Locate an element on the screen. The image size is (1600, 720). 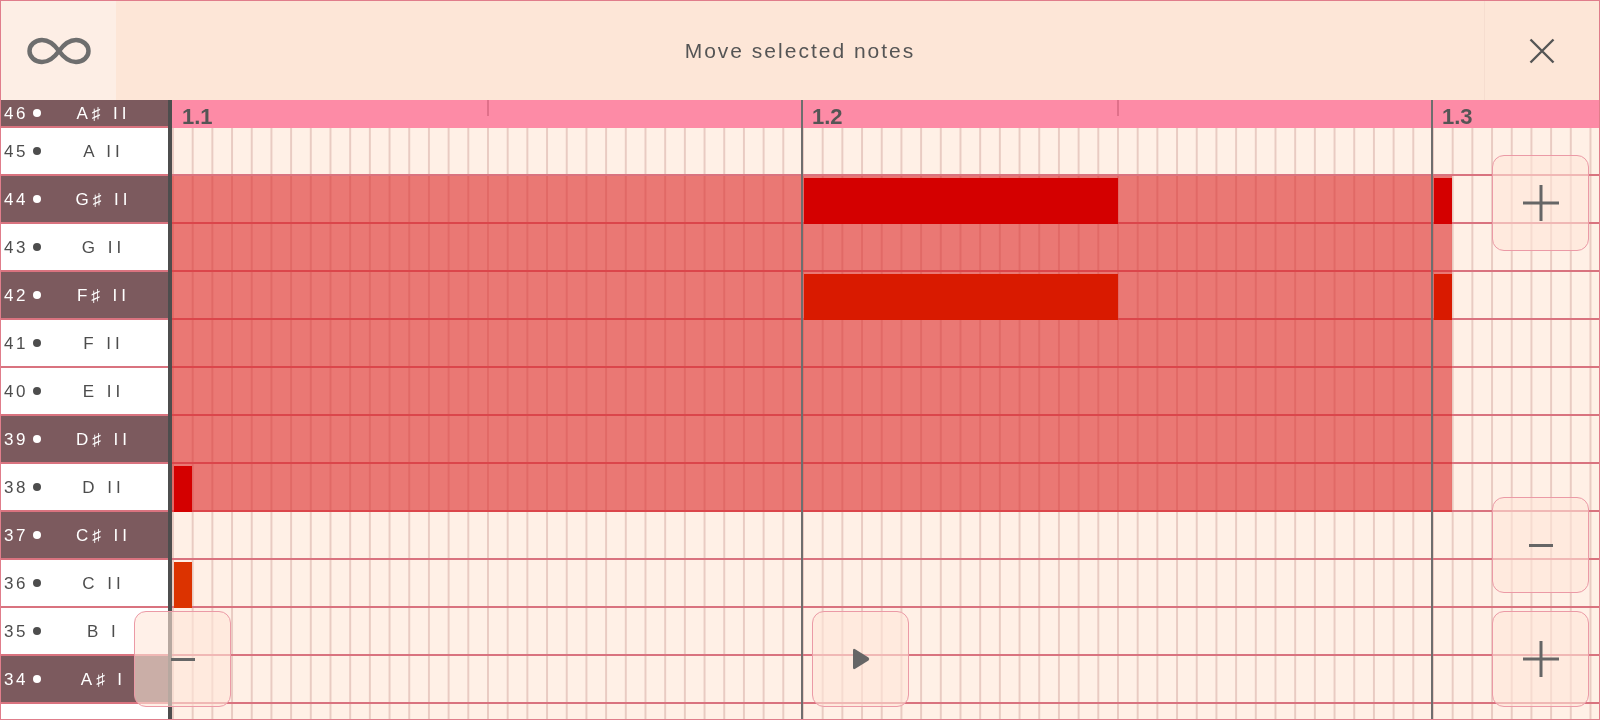
play-button is located at coordinates (860, 659).